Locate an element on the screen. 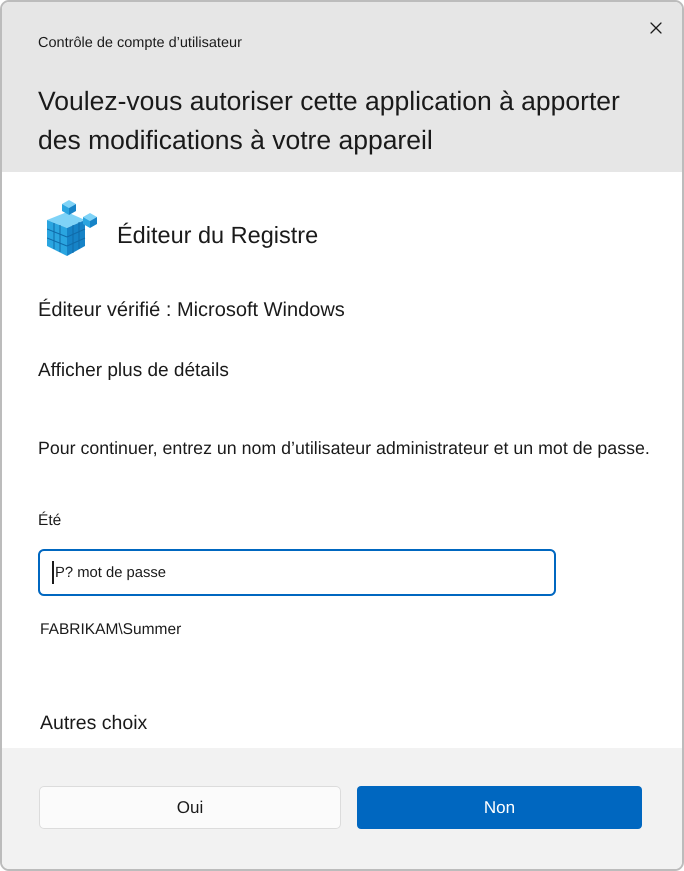 This screenshot has width=684, height=871. domain-user-text: FABRIKAM\Summer is located at coordinates (111, 630).